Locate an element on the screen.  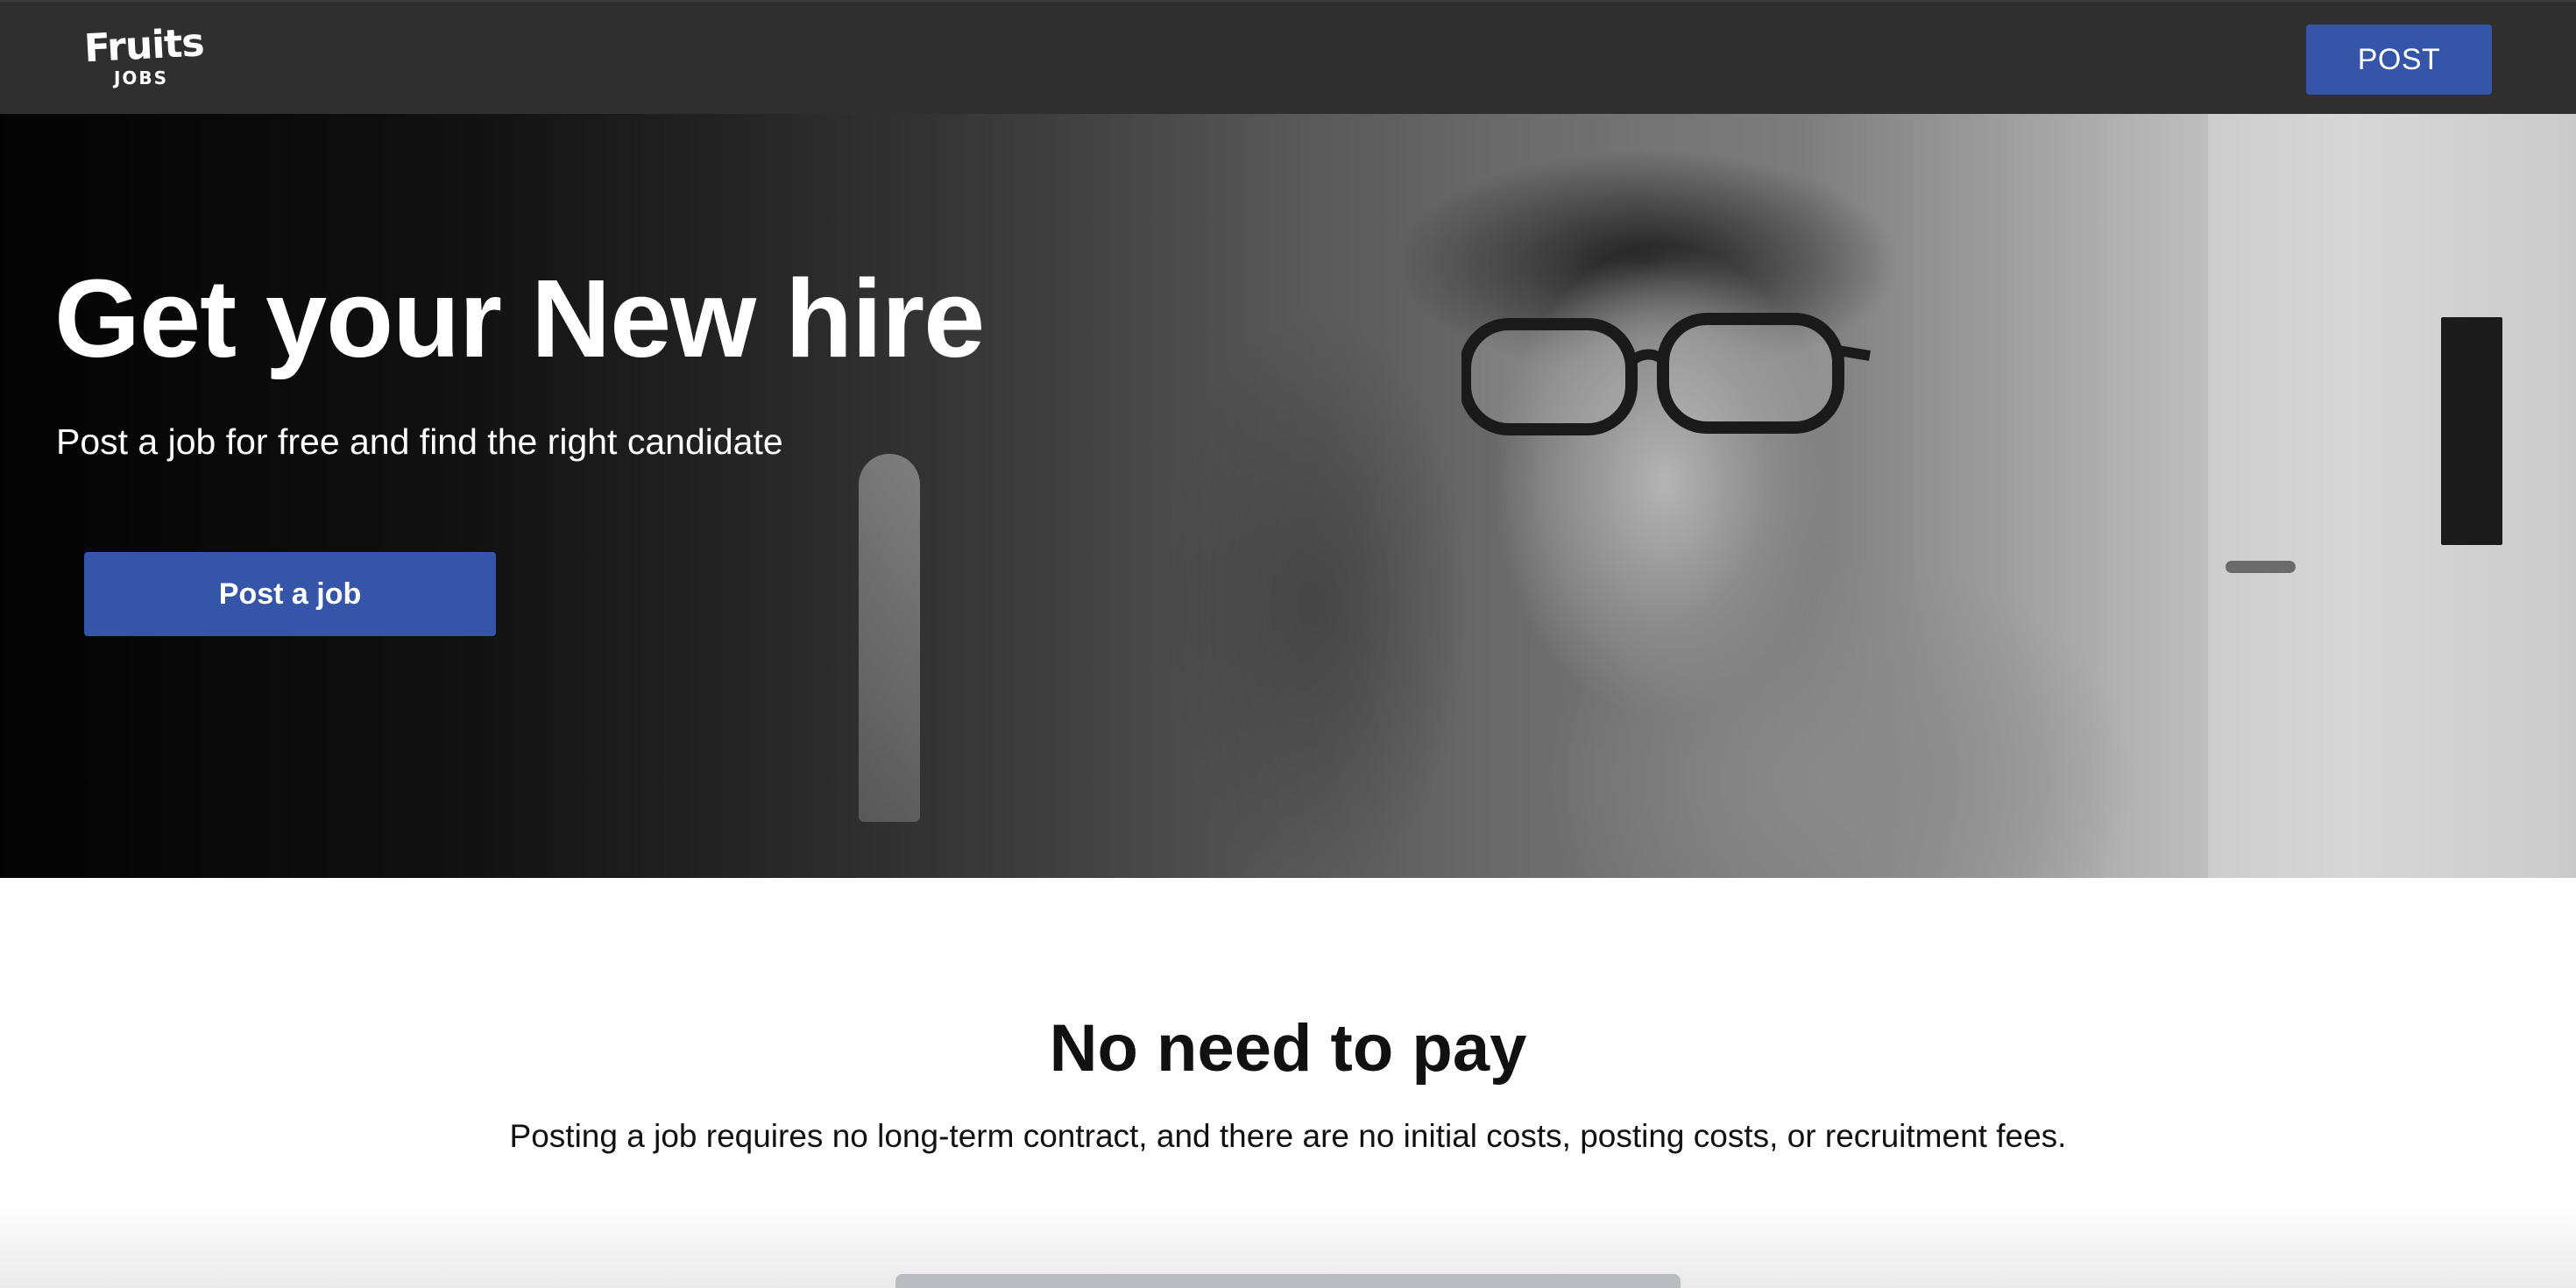
post-a-job-button: Post a job is located at coordinates (290, 594).